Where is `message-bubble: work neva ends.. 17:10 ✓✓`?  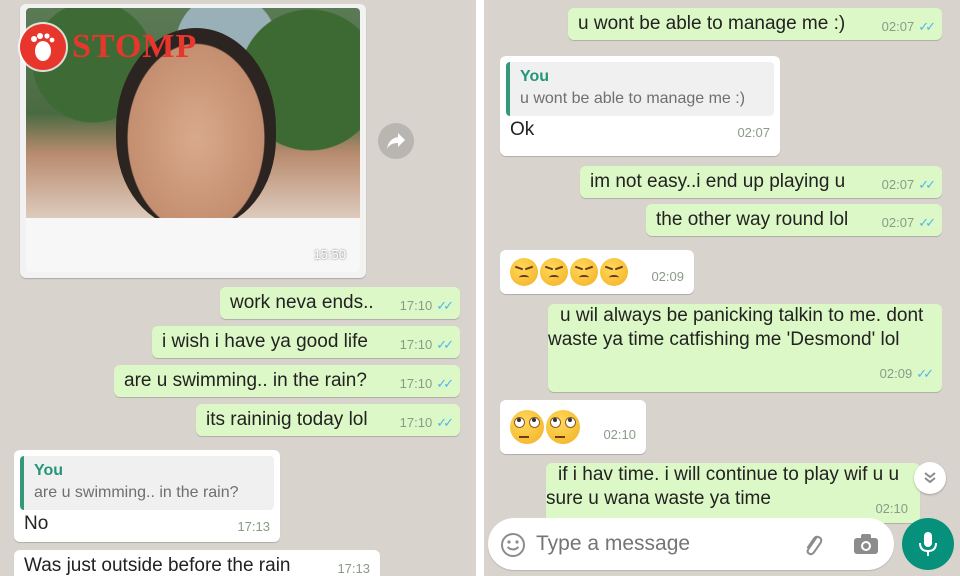 message-bubble: work neva ends.. 17:10 ✓✓ is located at coordinates (340, 303).